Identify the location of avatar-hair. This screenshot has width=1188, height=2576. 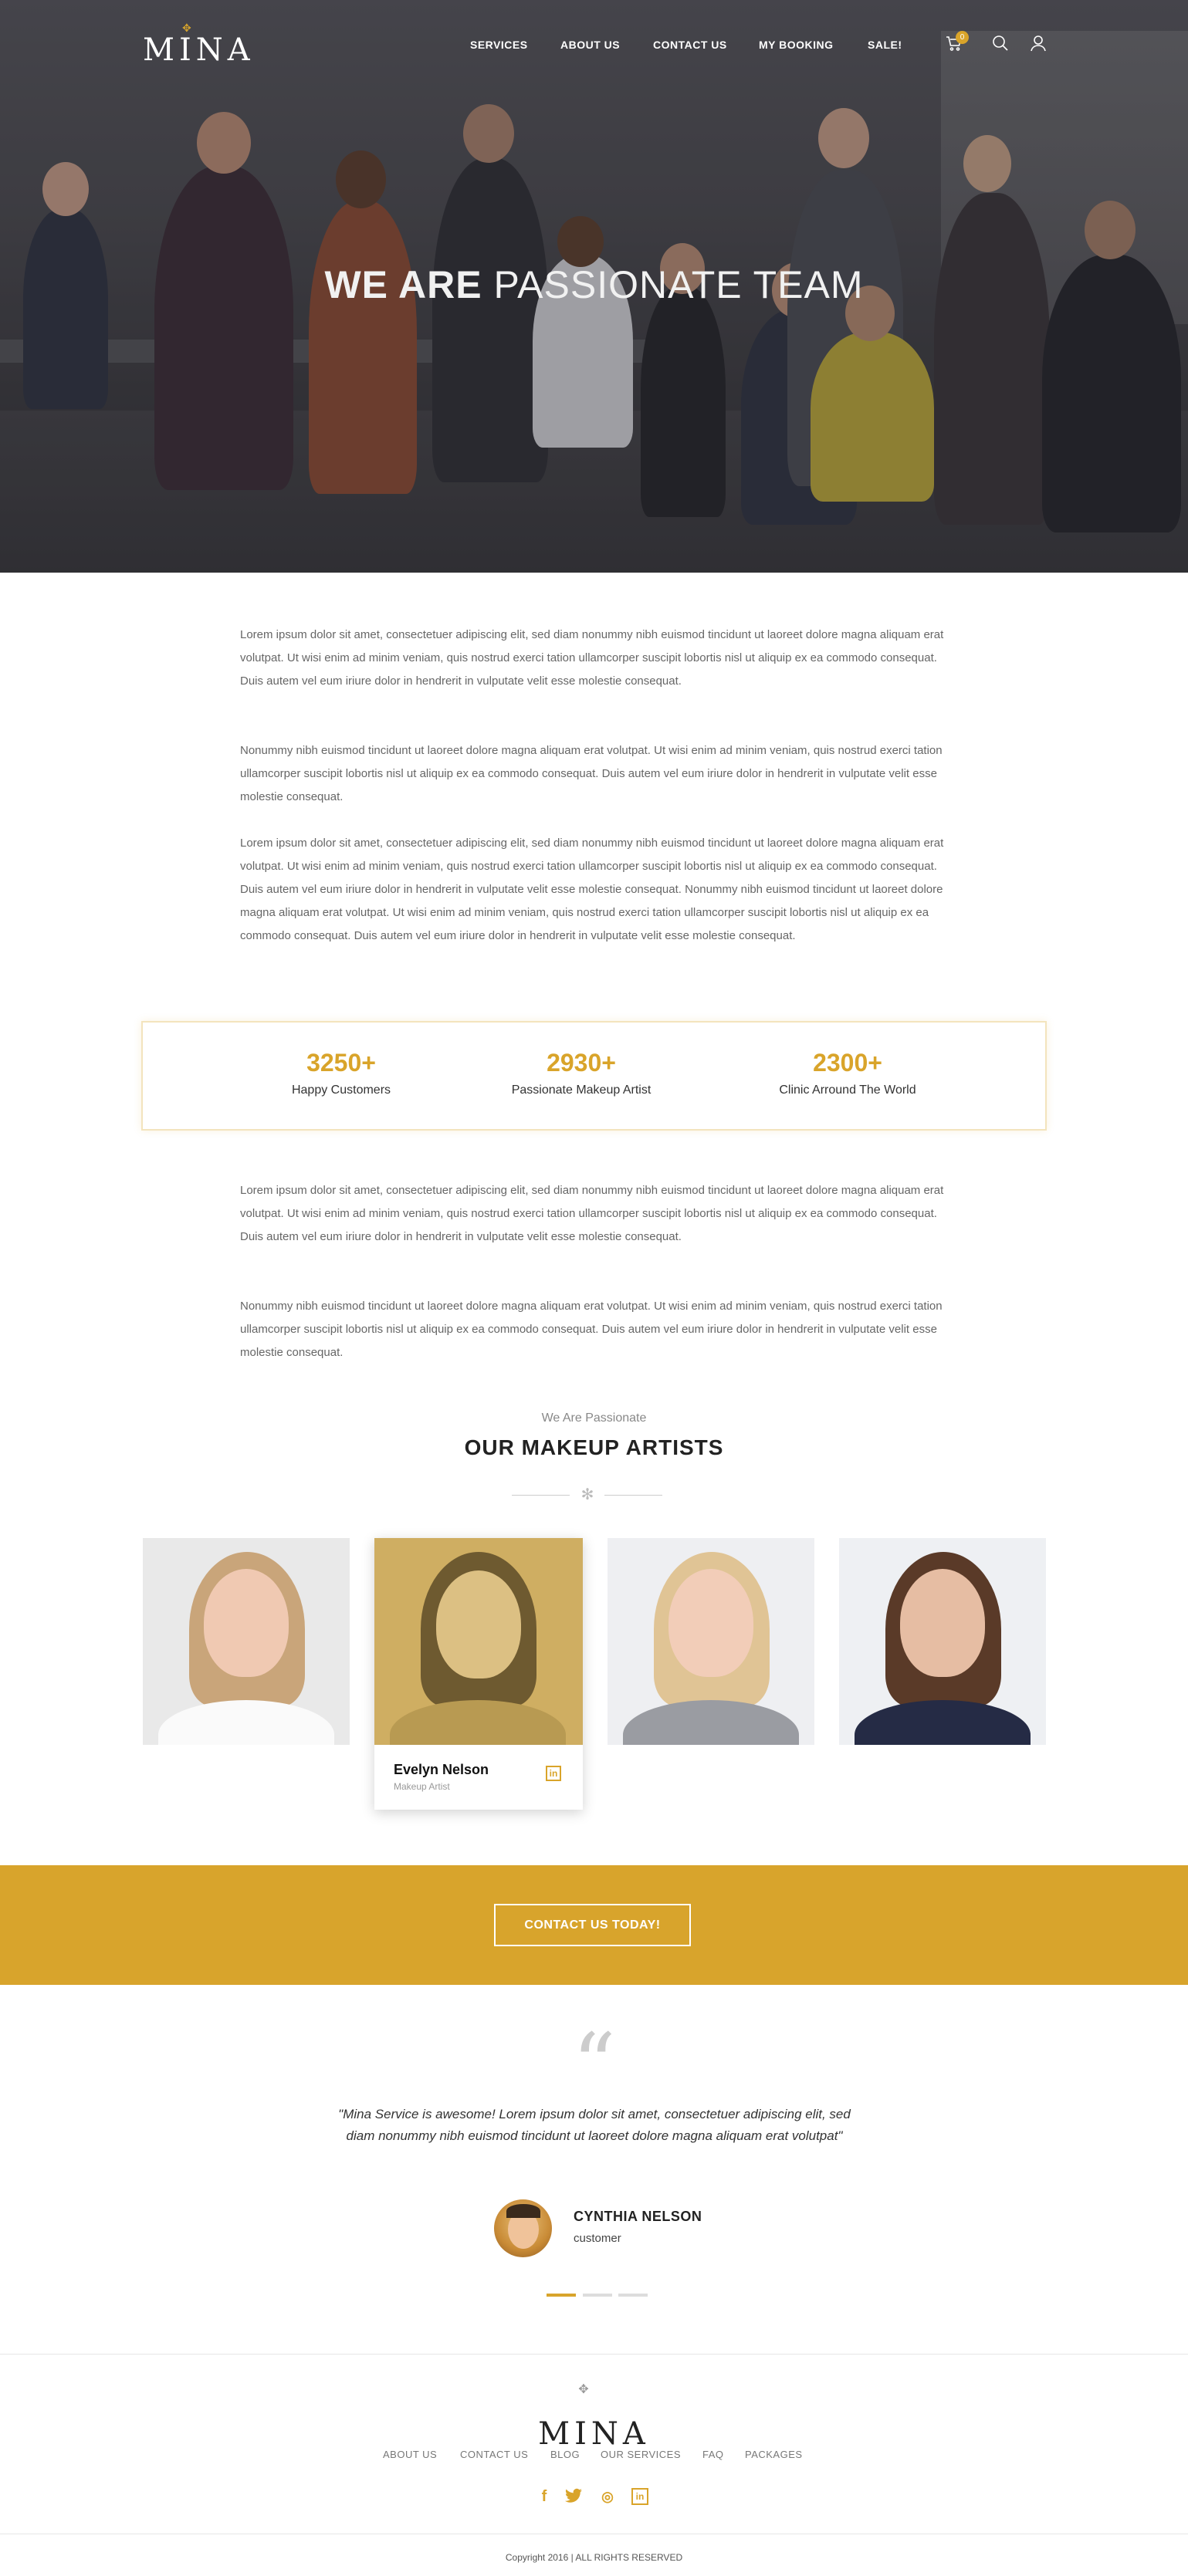
(523, 2211).